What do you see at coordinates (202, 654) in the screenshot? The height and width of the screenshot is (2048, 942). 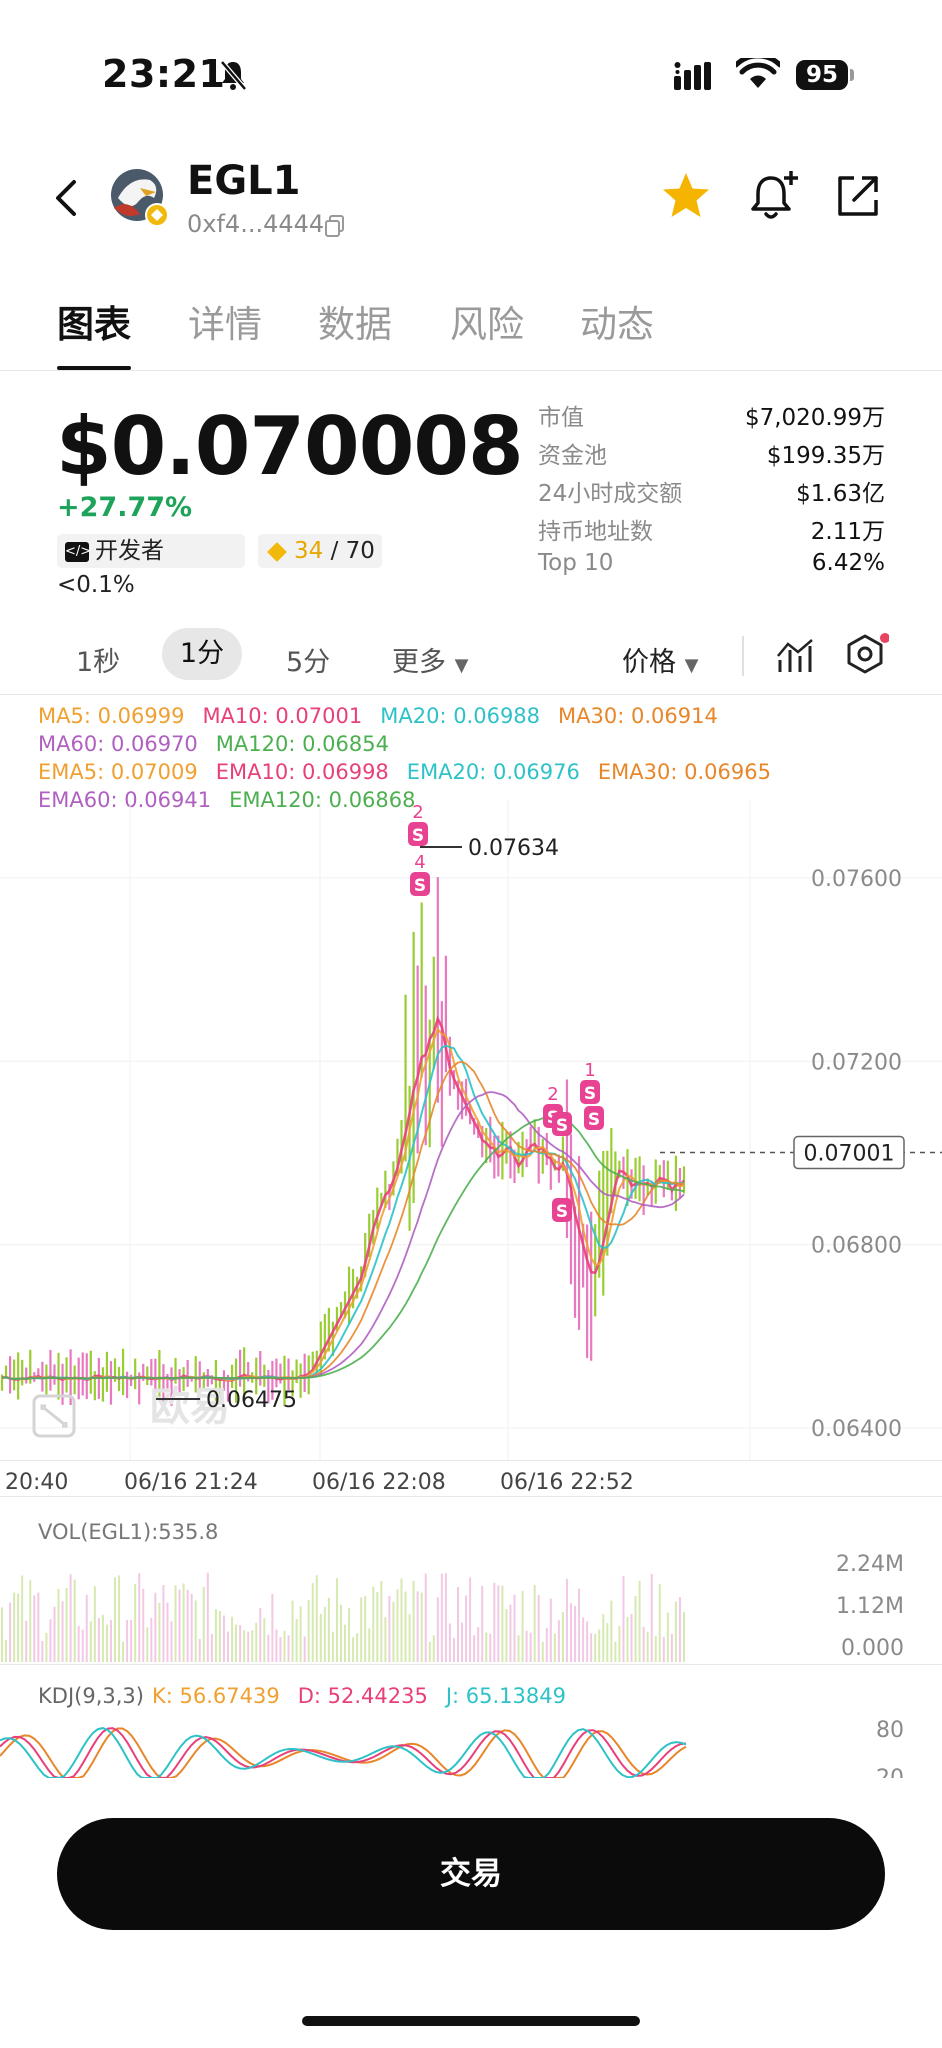 I see `interval-1m: 1分` at bounding box center [202, 654].